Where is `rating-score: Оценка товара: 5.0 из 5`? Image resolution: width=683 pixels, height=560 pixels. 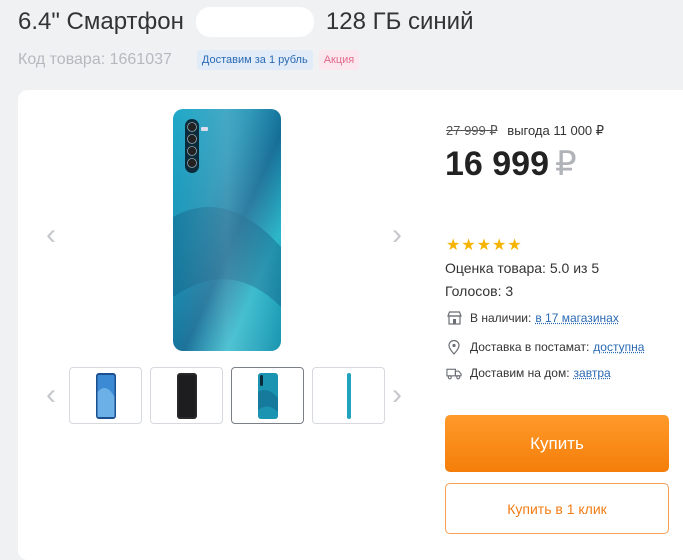 rating-score: Оценка товара: 5.0 из 5 is located at coordinates (522, 268).